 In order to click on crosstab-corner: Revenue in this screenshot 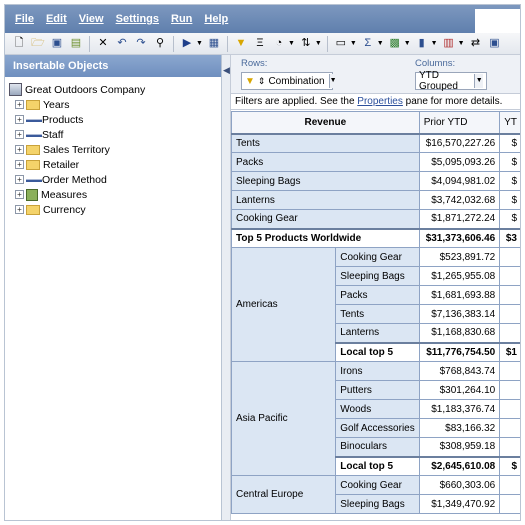, I will do `click(325, 123)`.